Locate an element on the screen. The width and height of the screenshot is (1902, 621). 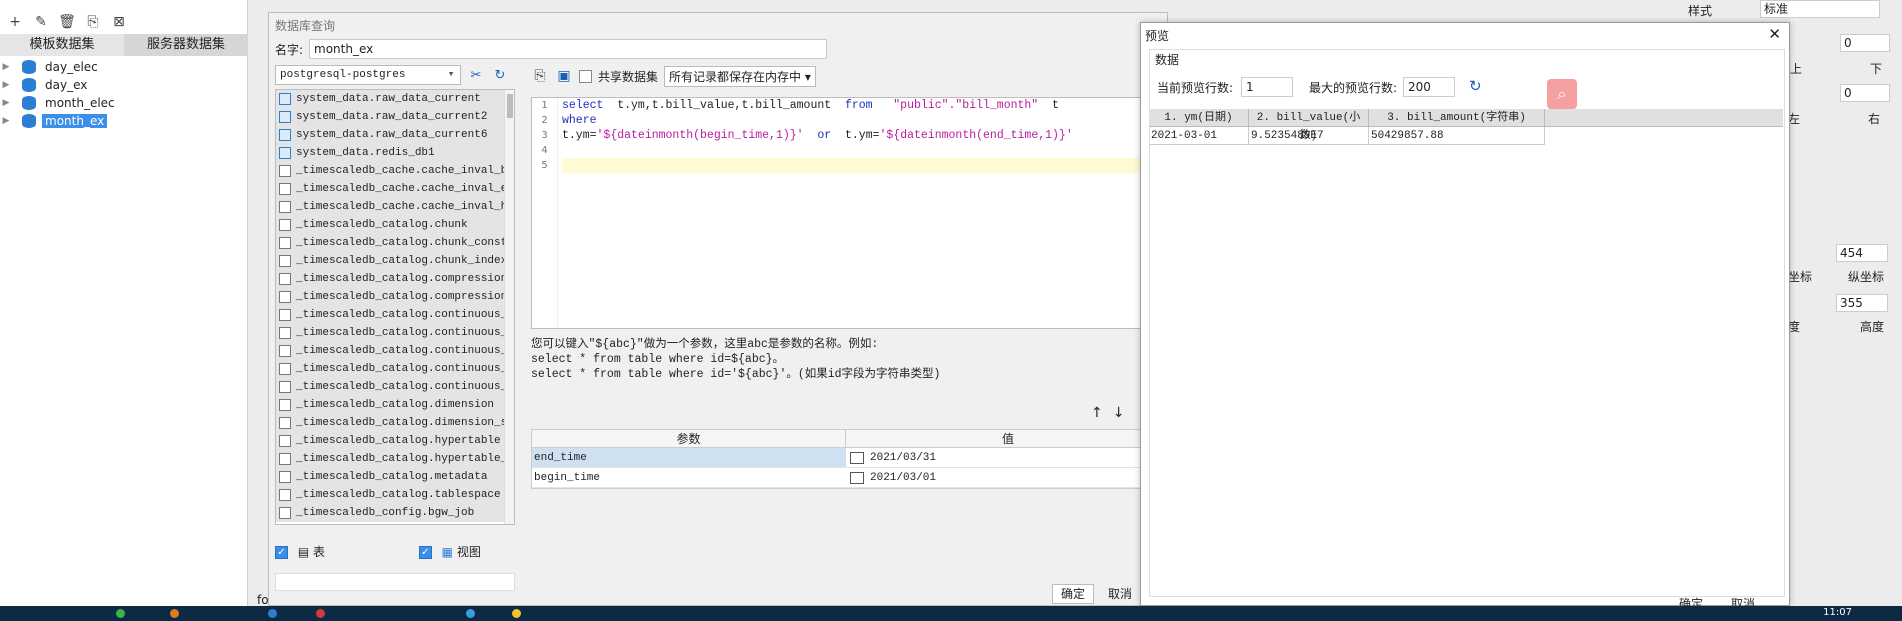
chevron-down-icon: ▾ is located at coordinates (451, 75).